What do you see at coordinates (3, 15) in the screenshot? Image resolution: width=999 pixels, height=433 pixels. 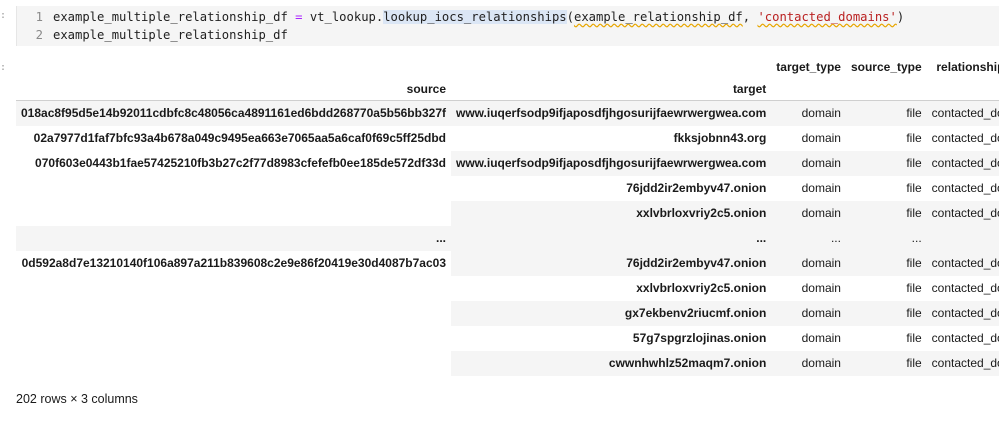 I see `input-prompt-text: :` at bounding box center [3, 15].